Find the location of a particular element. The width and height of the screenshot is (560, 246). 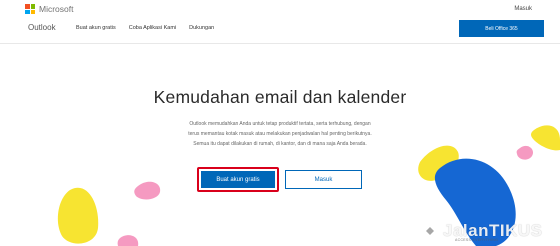

watermark-subtext: ACCESS EVERYTHING is located at coordinates (477, 240).